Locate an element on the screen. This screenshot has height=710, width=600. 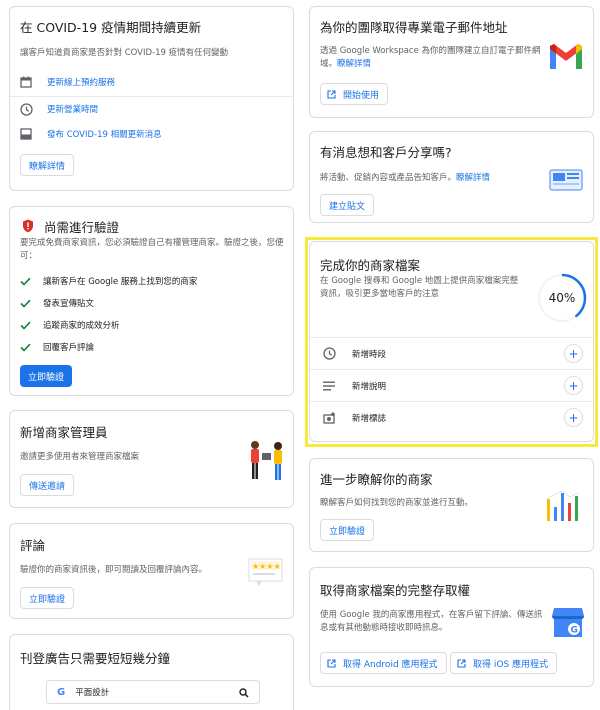
post-icon is located at coordinates (26, 134).